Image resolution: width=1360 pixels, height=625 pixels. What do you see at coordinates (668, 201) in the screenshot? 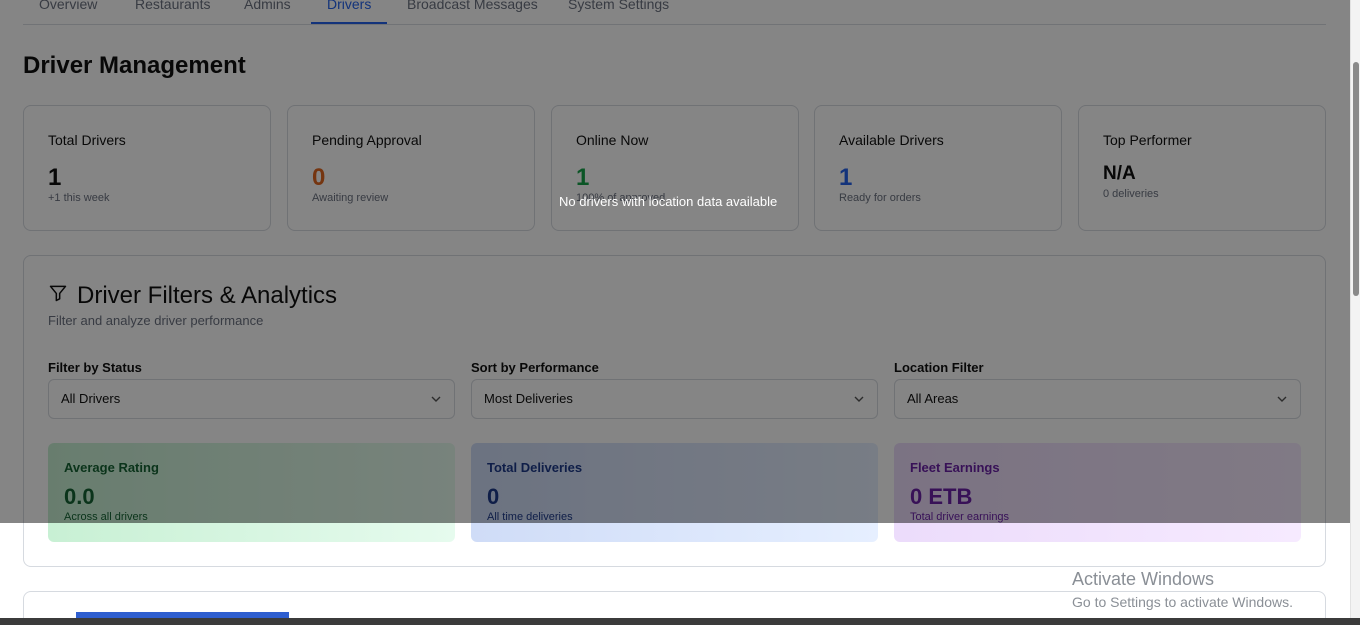
I see `no-location-data-message: No drivers with location data available` at bounding box center [668, 201].